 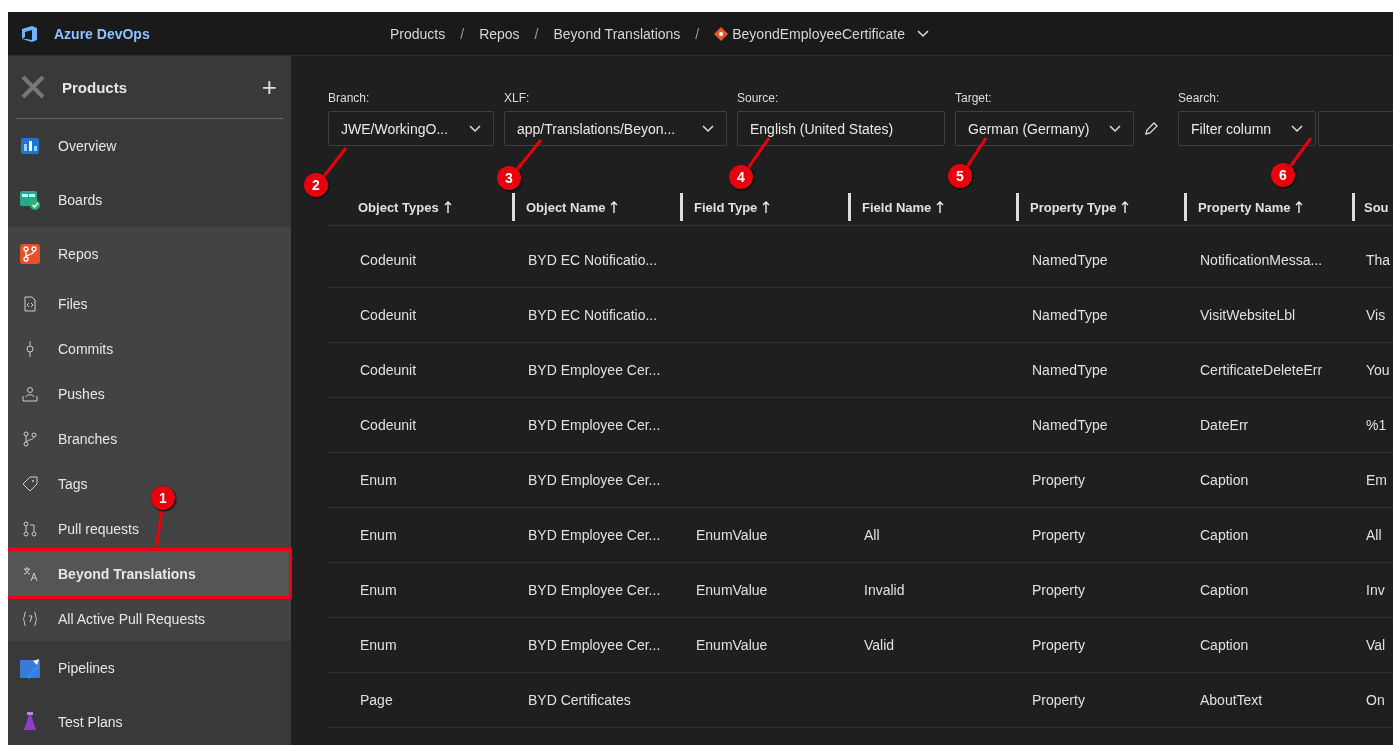 I want to click on nav-item: Beyond Translations, so click(x=149, y=573).